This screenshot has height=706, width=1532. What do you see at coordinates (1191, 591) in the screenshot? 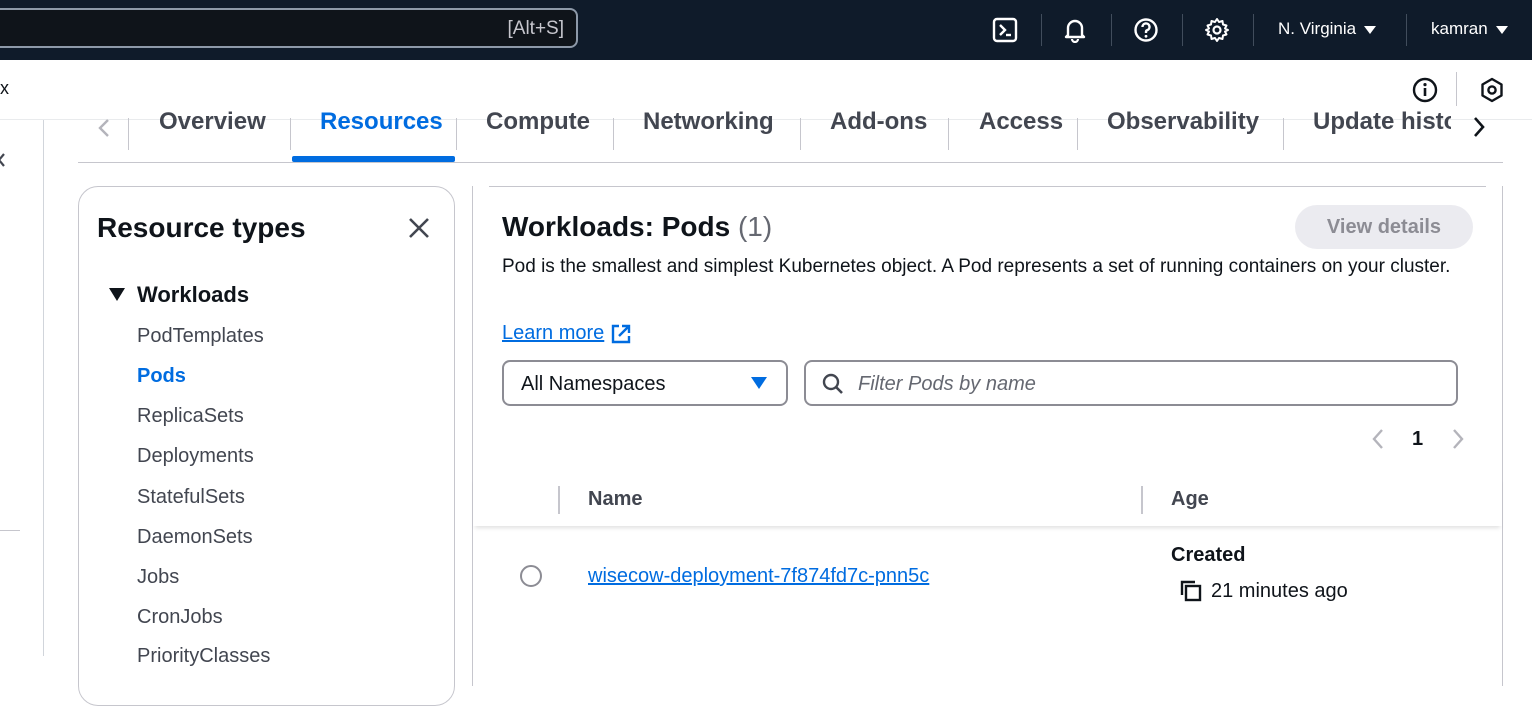
I see `copy-icon` at bounding box center [1191, 591].